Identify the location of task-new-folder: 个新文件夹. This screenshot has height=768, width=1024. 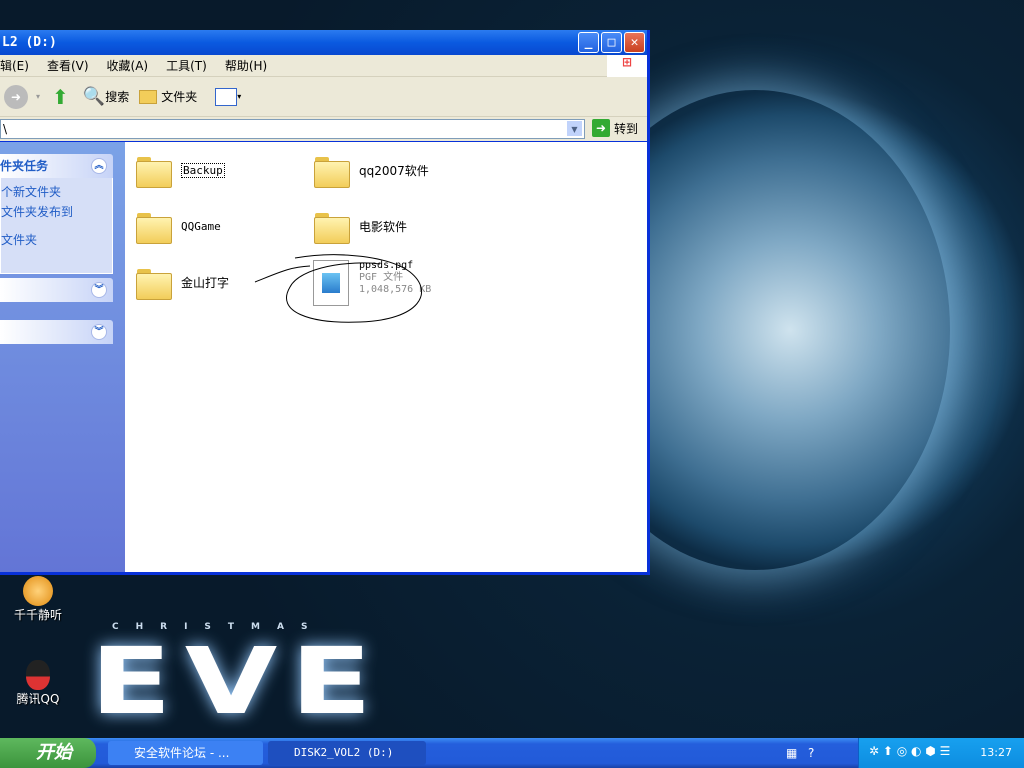
(56, 192).